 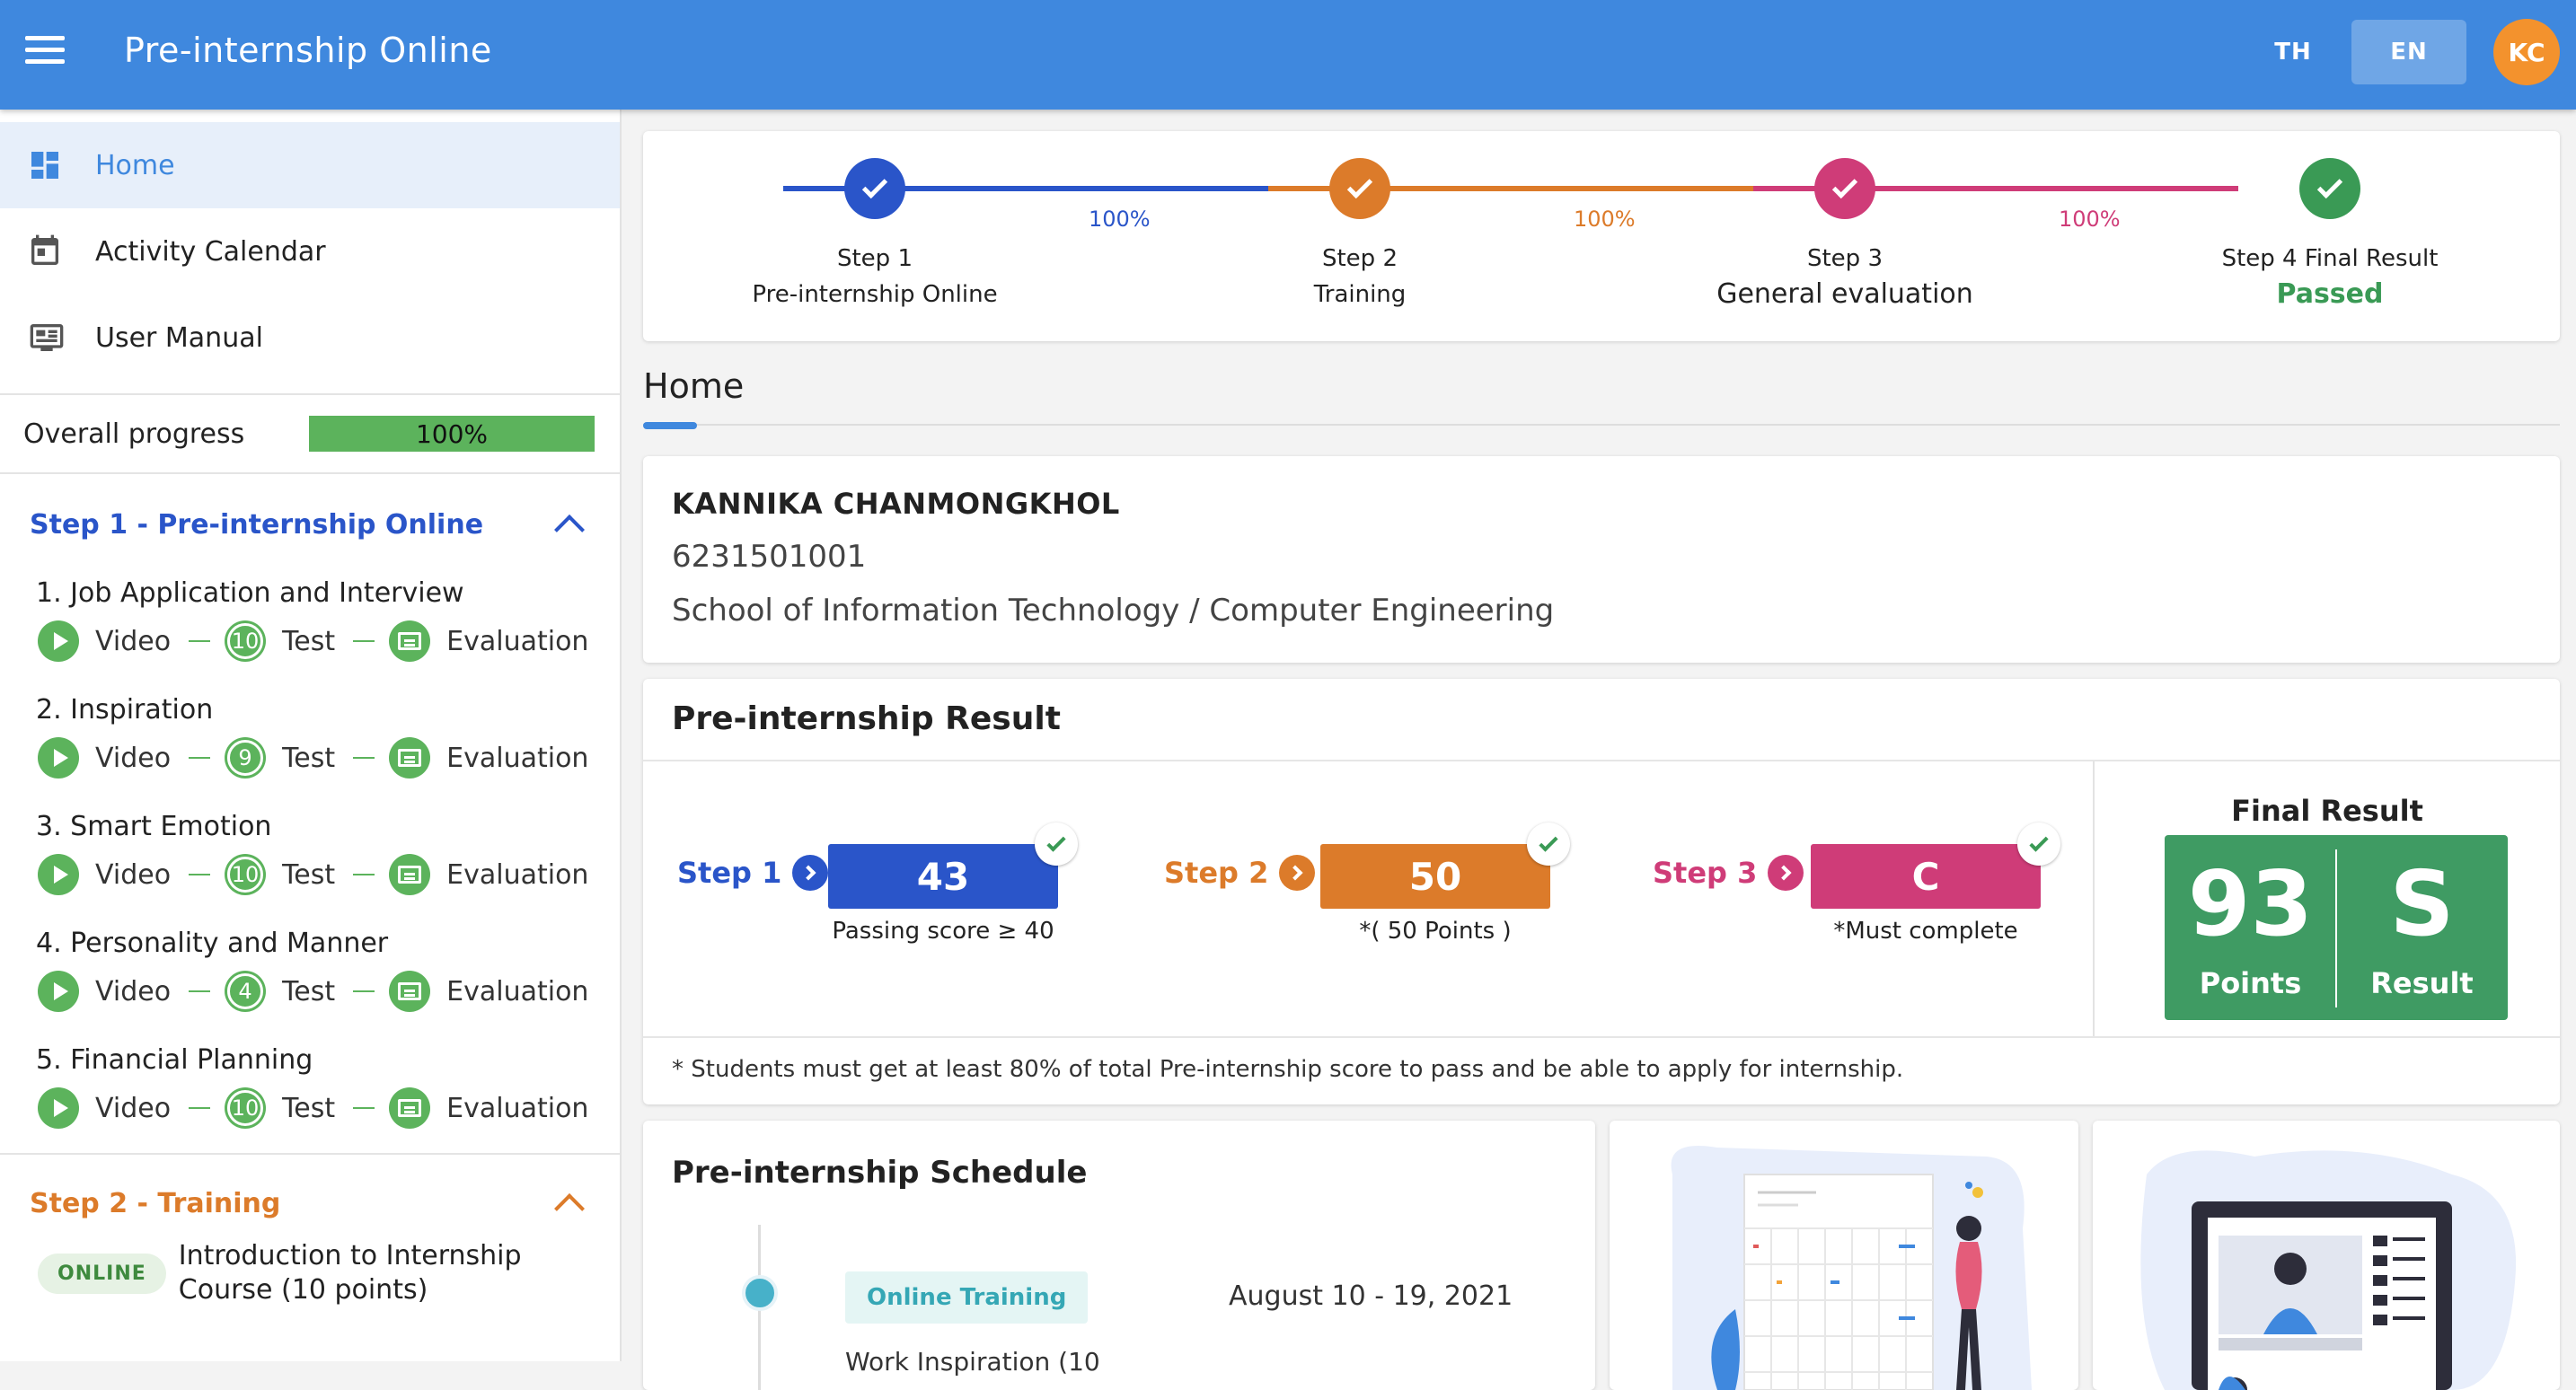 What do you see at coordinates (1360, 294) in the screenshot?
I see `step2-line2: Training` at bounding box center [1360, 294].